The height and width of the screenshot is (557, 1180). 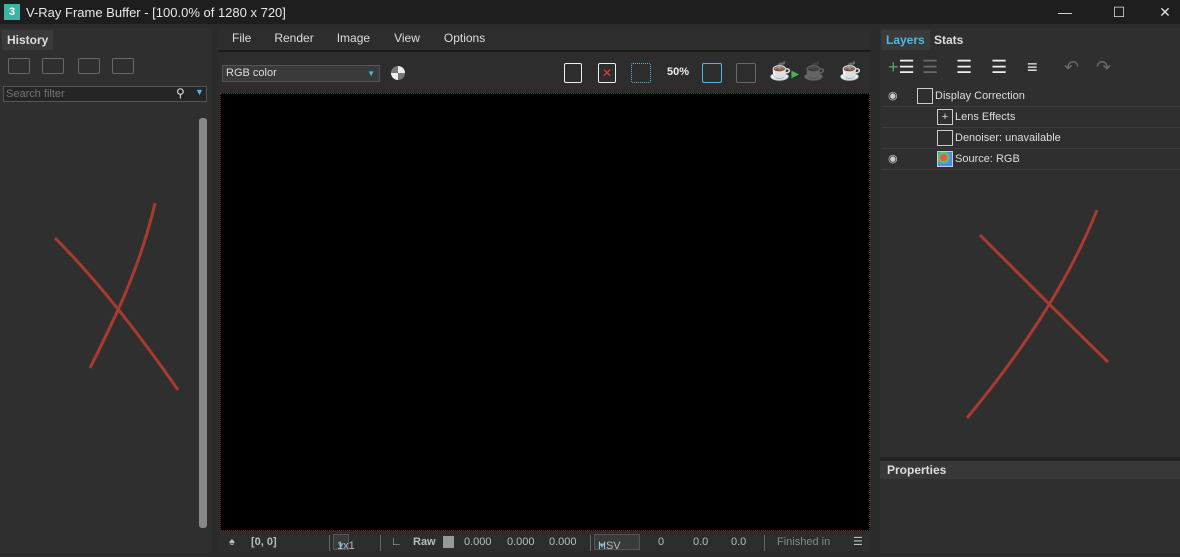 What do you see at coordinates (850, 71) in the screenshot?
I see `render-icon: ☕` at bounding box center [850, 71].